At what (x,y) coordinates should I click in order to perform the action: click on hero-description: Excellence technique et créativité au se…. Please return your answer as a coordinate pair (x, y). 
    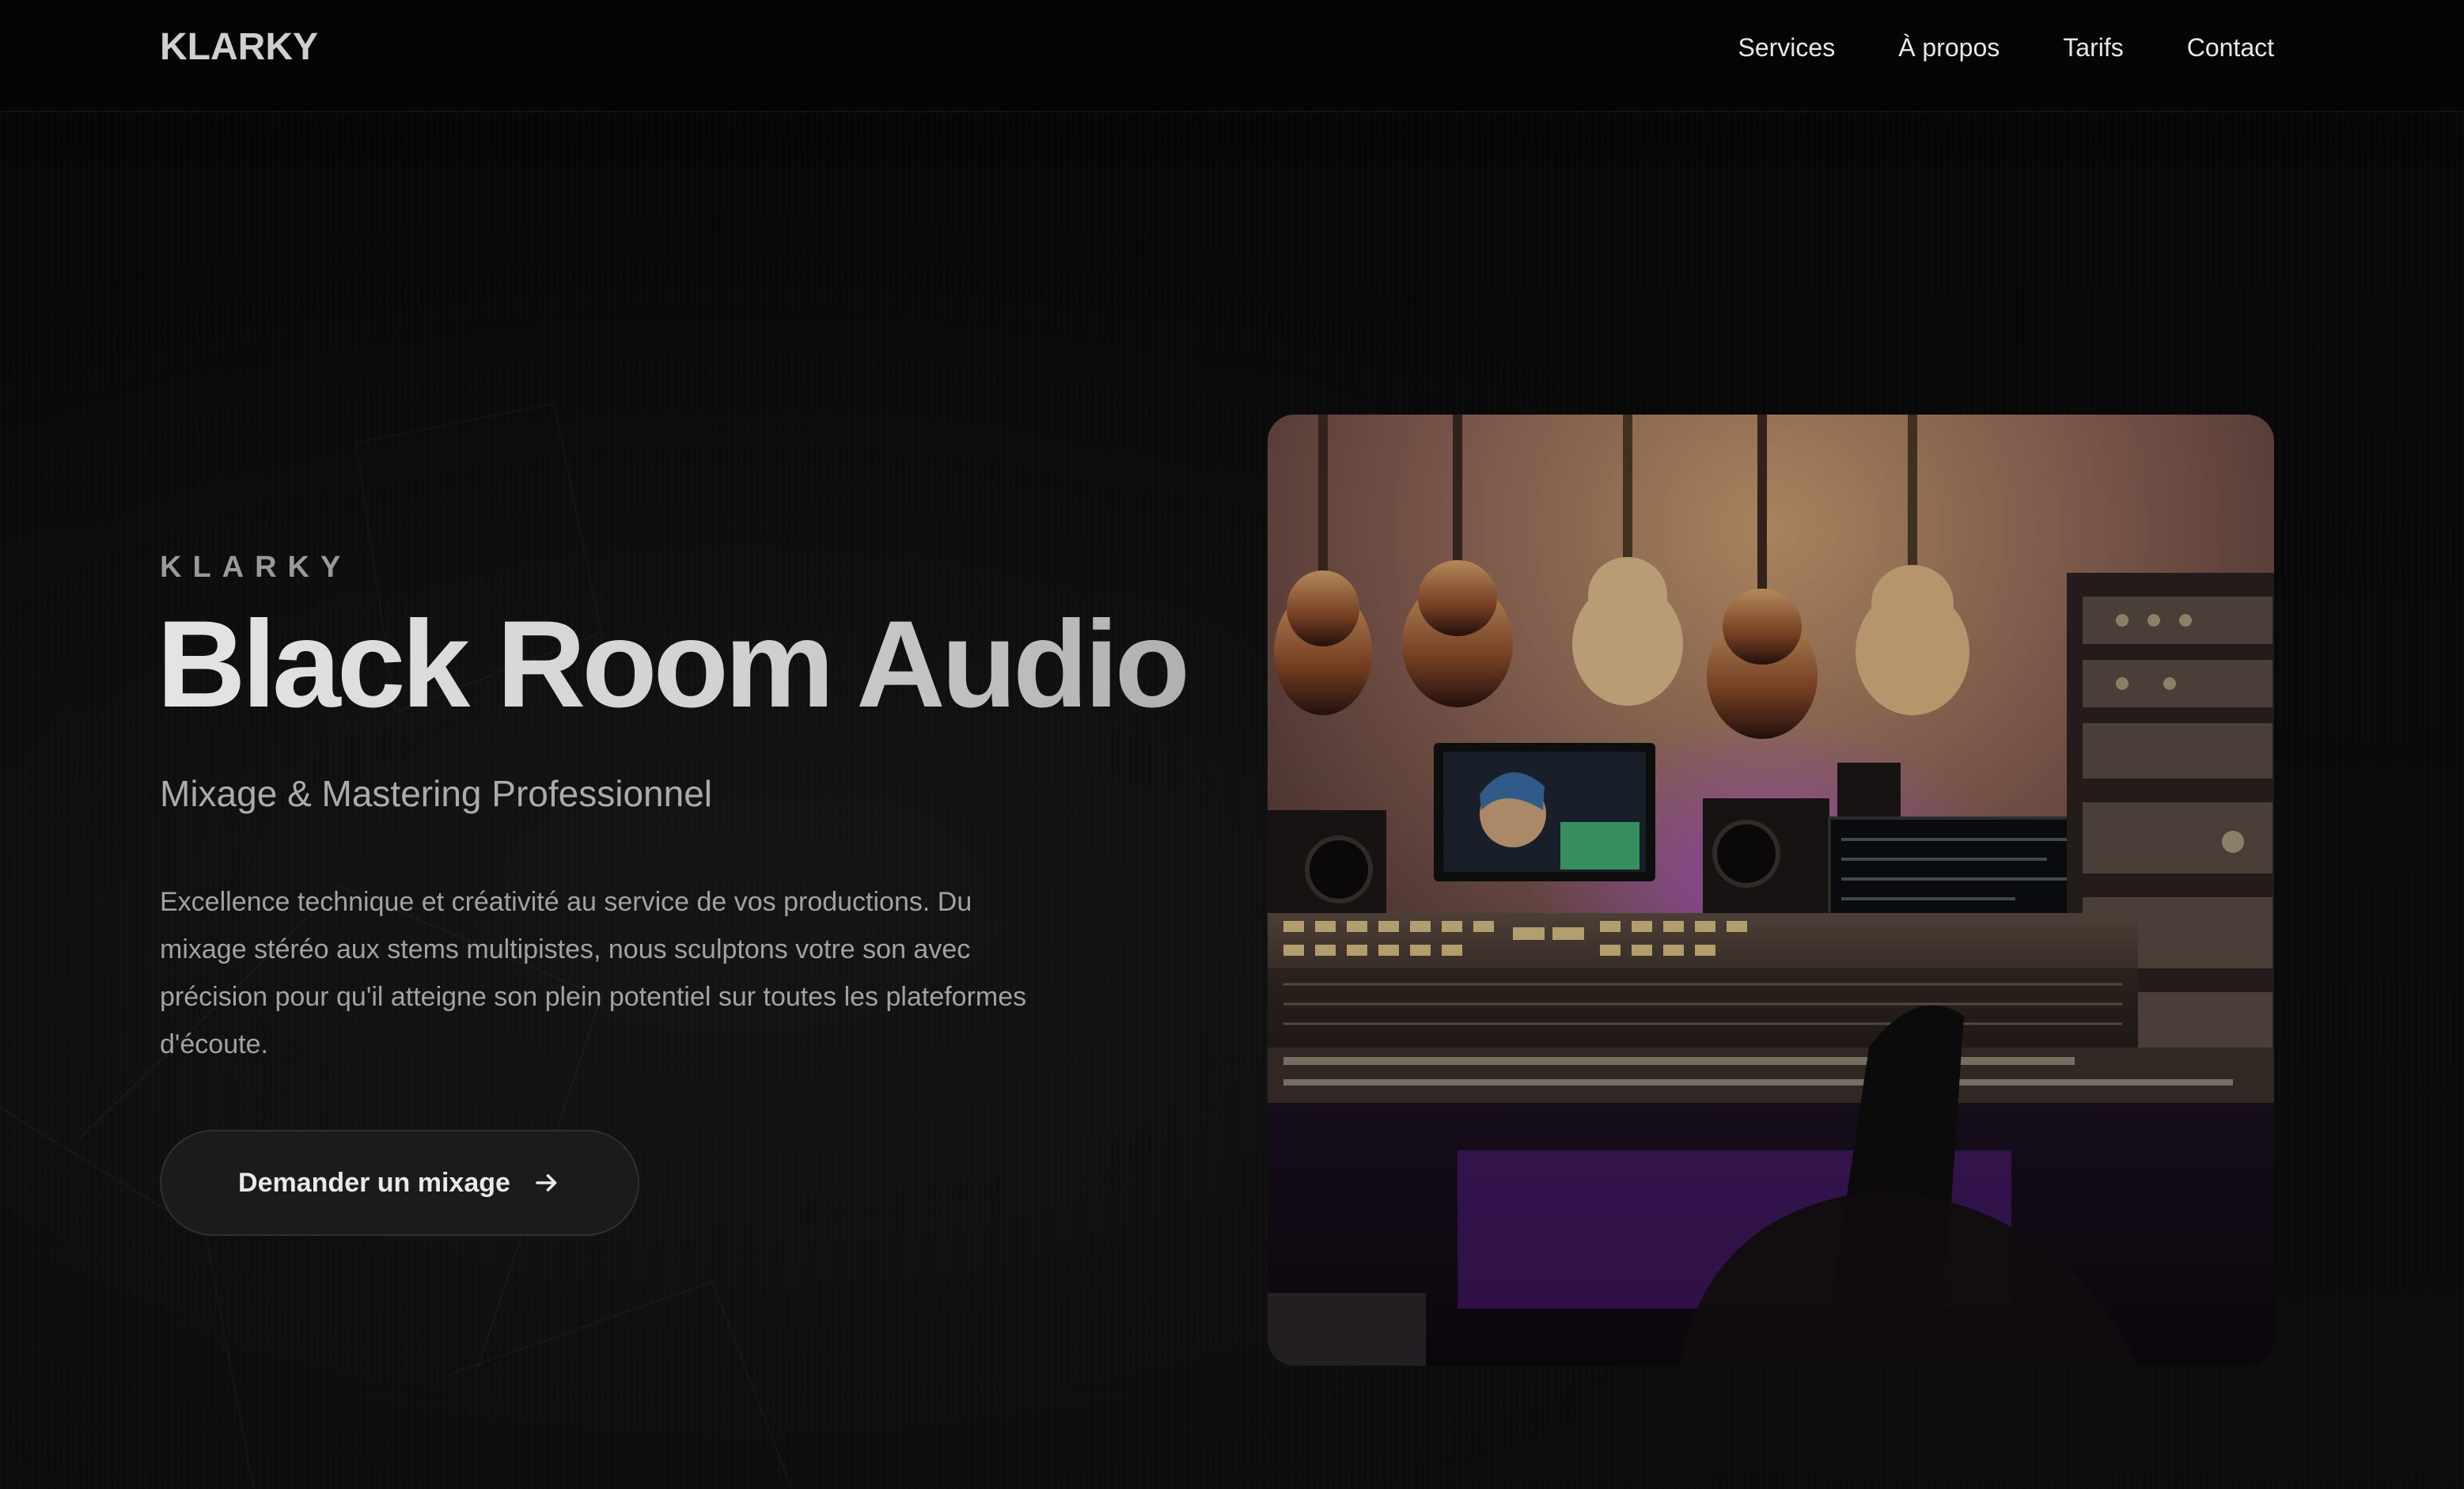
    Looking at the image, I should click on (593, 973).